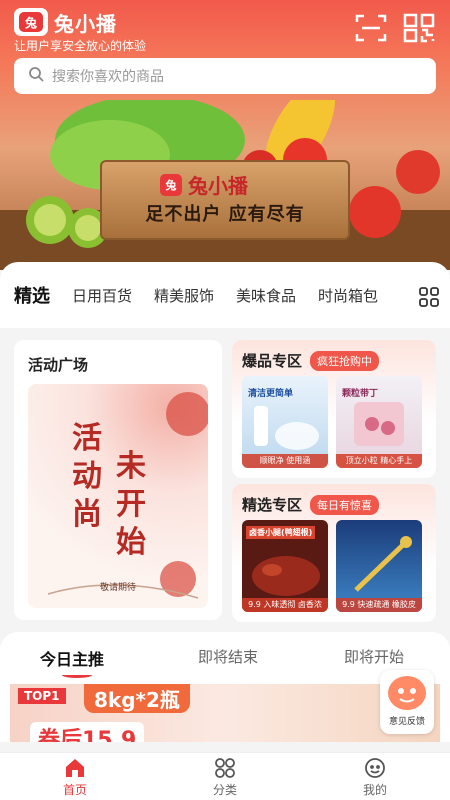 Image resolution: width=450 pixels, height=800 pixels. Describe the element at coordinates (379, 566) in the screenshot. I see `product-thumb: 9.9 快速疏通 橡胶皮` at that location.